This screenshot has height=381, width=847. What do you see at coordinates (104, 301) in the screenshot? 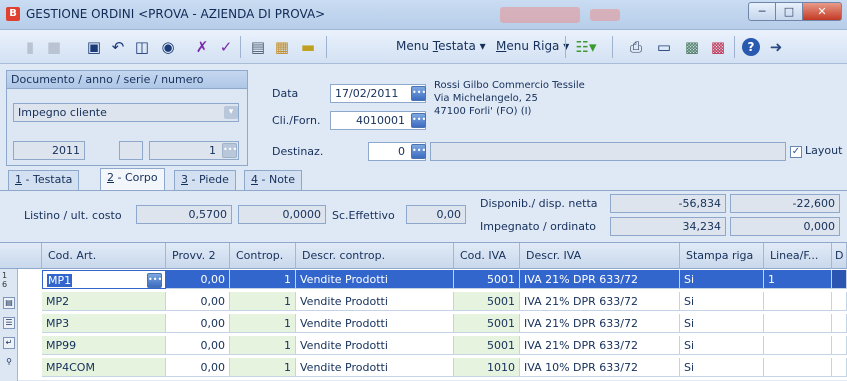
I see `cell-codart: MP2` at bounding box center [104, 301].